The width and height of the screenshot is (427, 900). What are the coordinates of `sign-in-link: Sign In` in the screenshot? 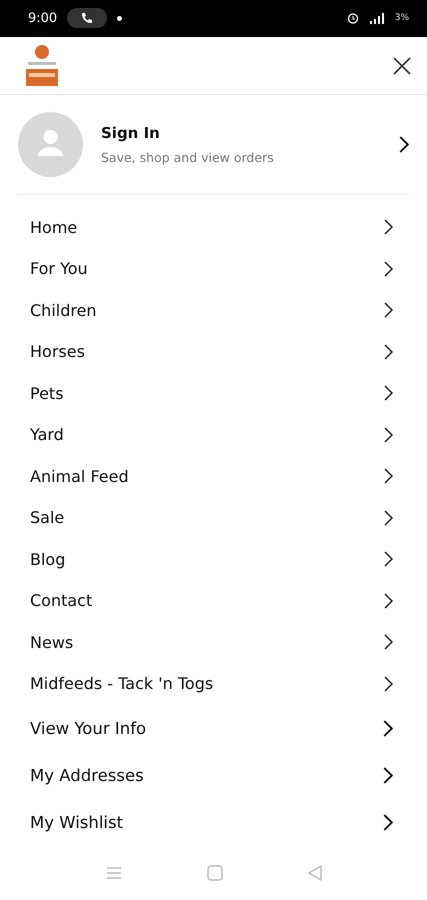 It's located at (241, 133).